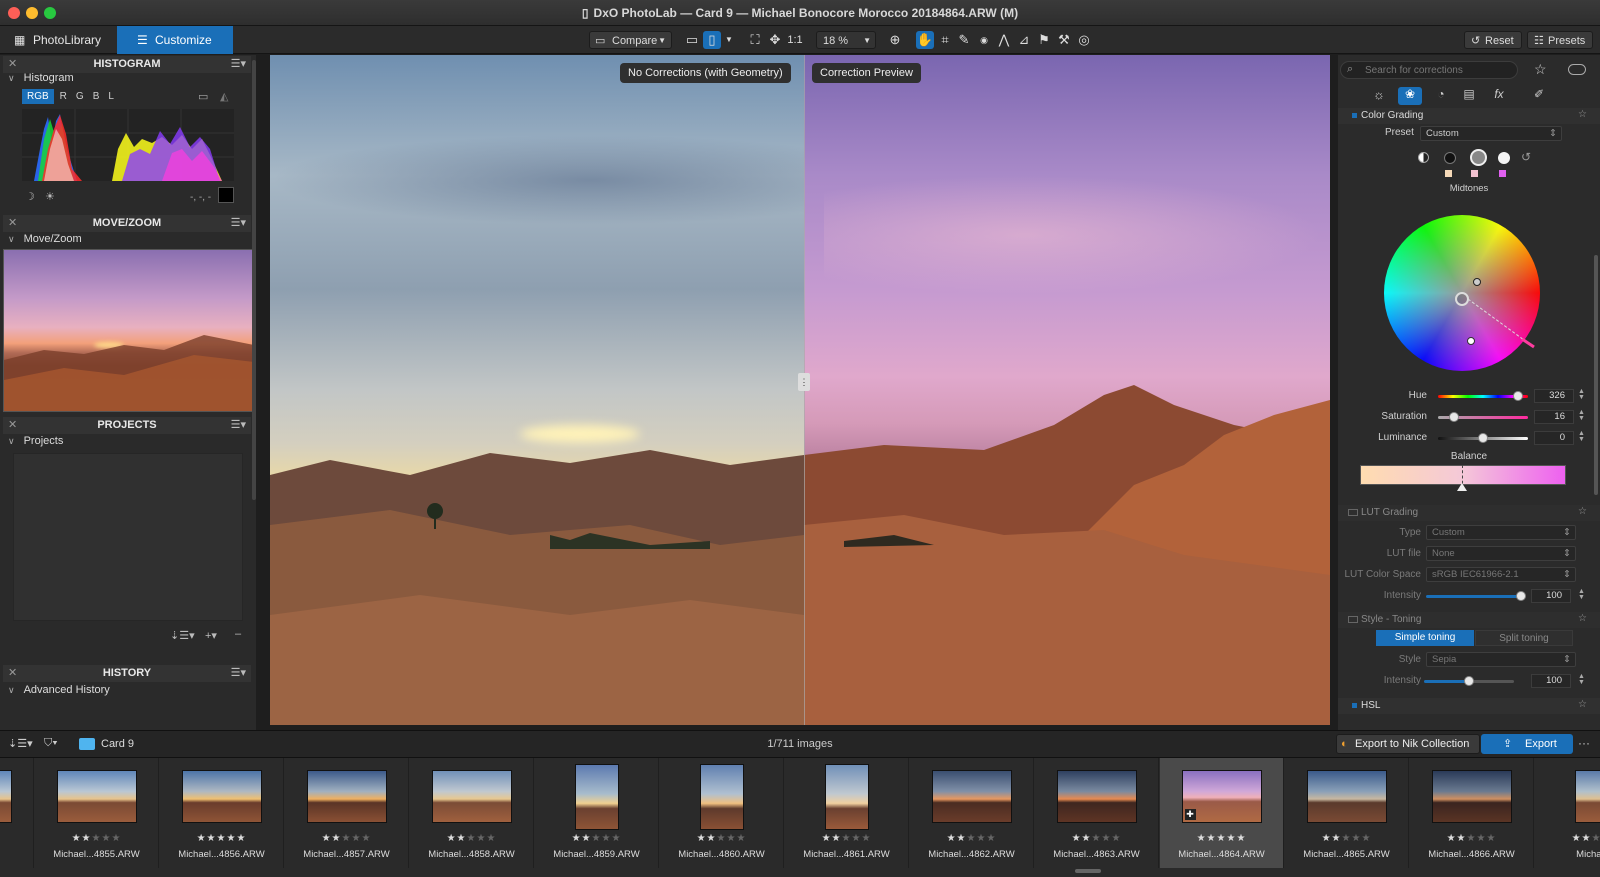  I want to click on lut-color-space-dropdown: sRGB IEC61966-2.1 ⇕, so click(1501, 574).